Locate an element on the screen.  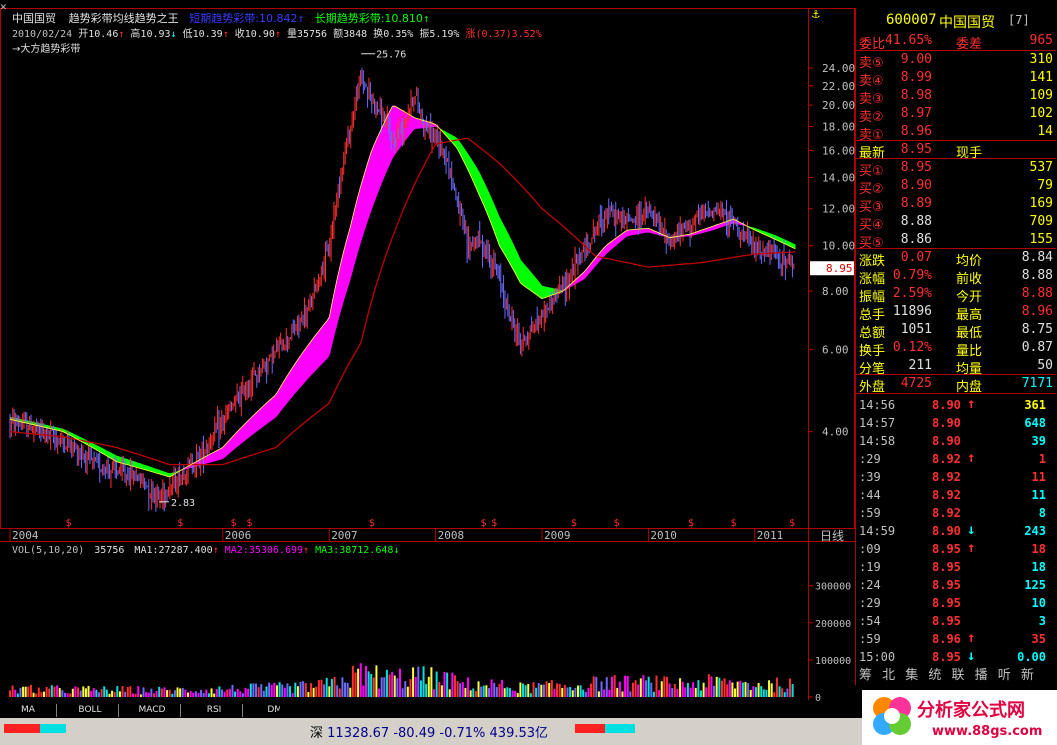
flower-logo-icon is located at coordinates (892, 716).